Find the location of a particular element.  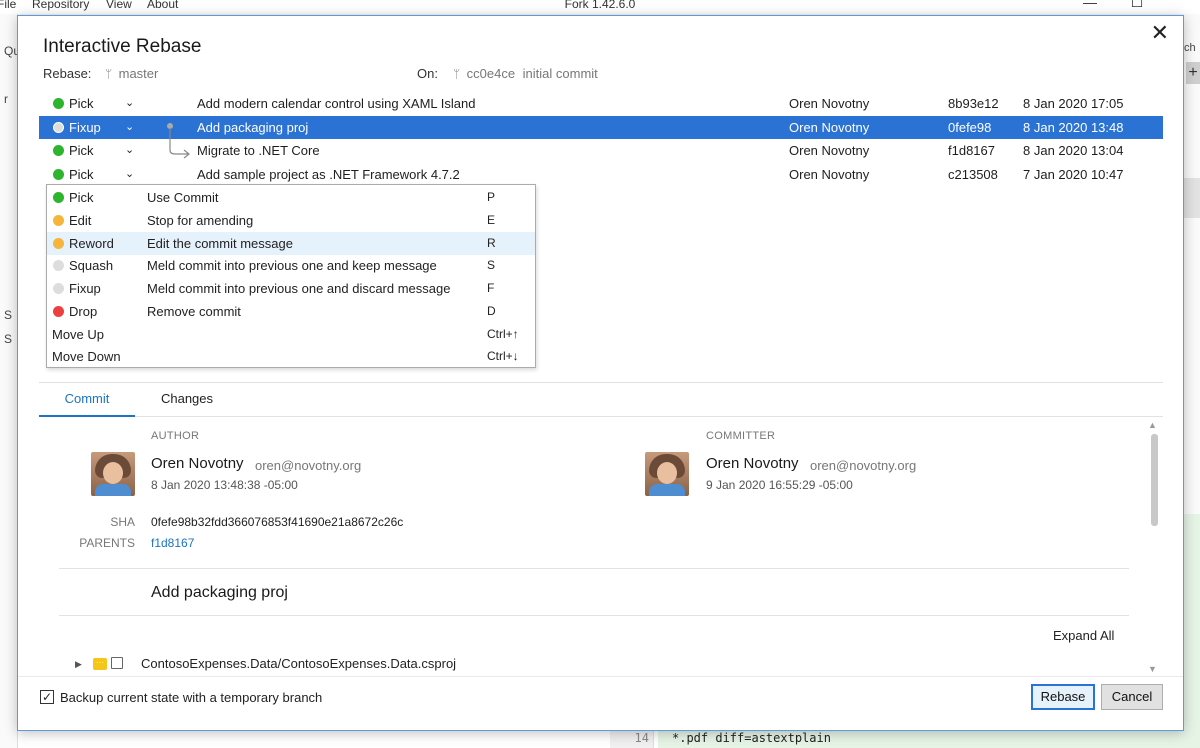

file-icon is located at coordinates (117, 663).